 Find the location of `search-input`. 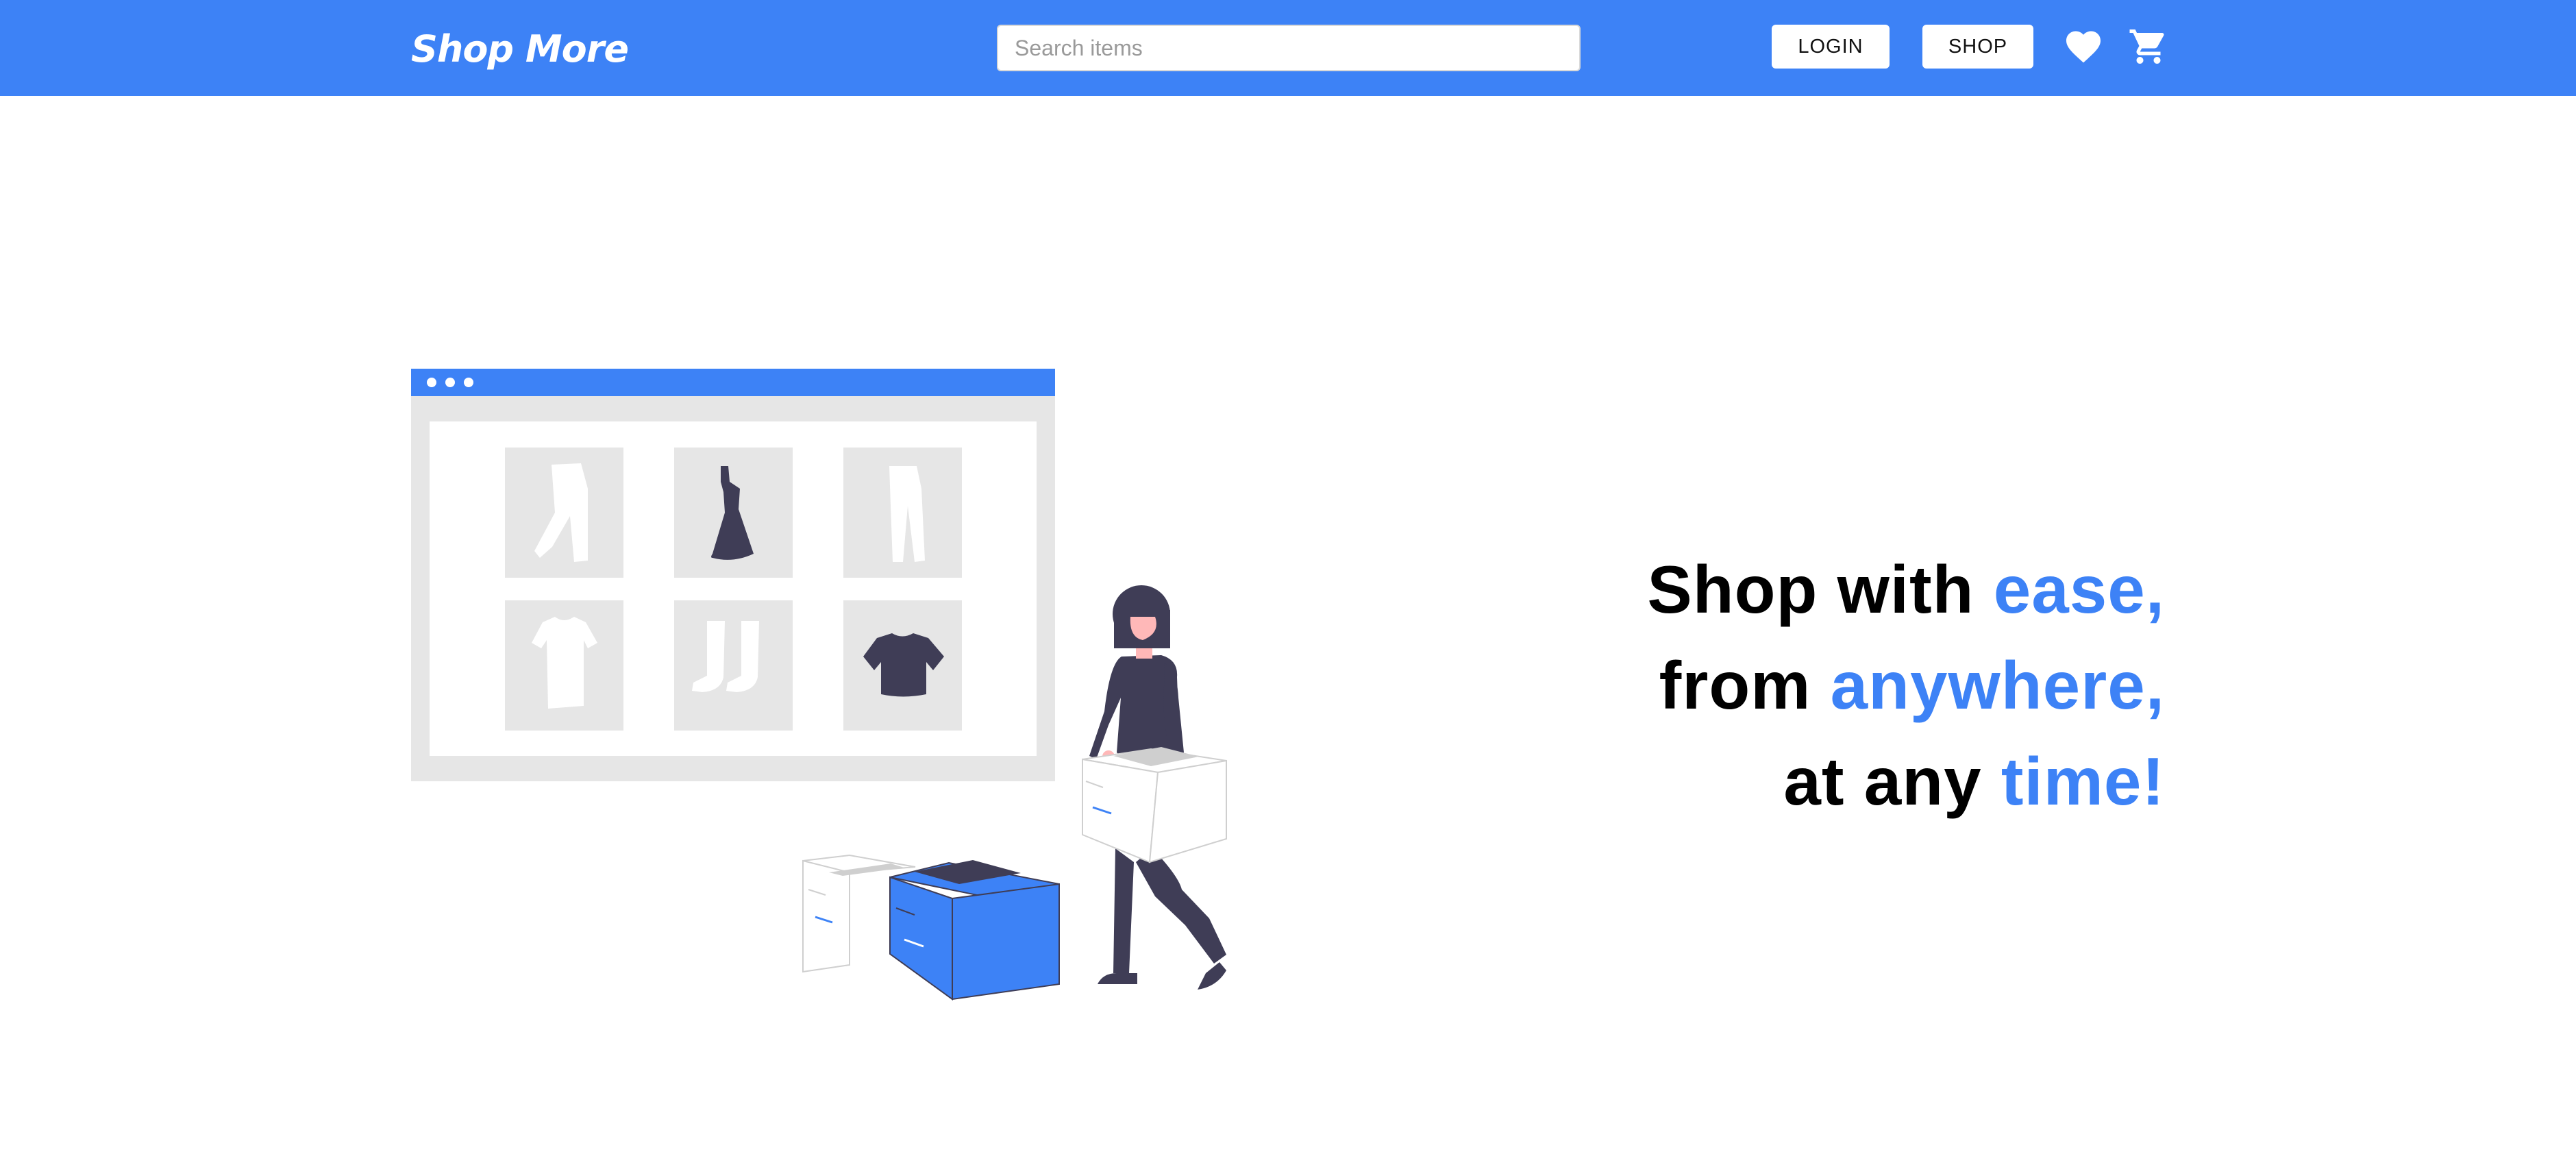

search-input is located at coordinates (1289, 48).